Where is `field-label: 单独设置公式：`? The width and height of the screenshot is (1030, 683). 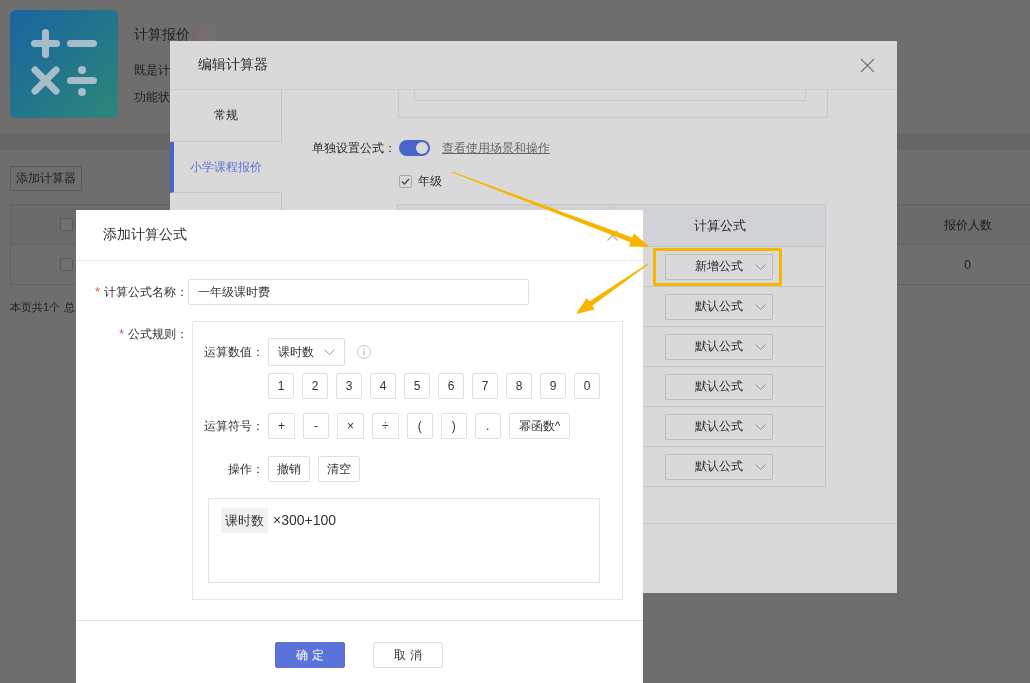
field-label: 单独设置公式： is located at coordinates (354, 148).